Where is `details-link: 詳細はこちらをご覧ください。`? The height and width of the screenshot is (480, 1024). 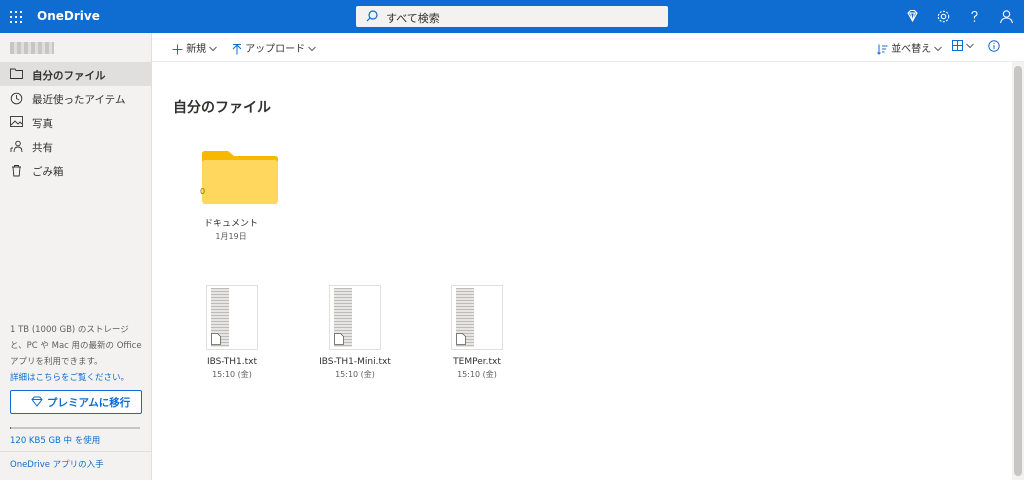 details-link: 詳細はこちらをご覧ください。 is located at coordinates (69, 378).